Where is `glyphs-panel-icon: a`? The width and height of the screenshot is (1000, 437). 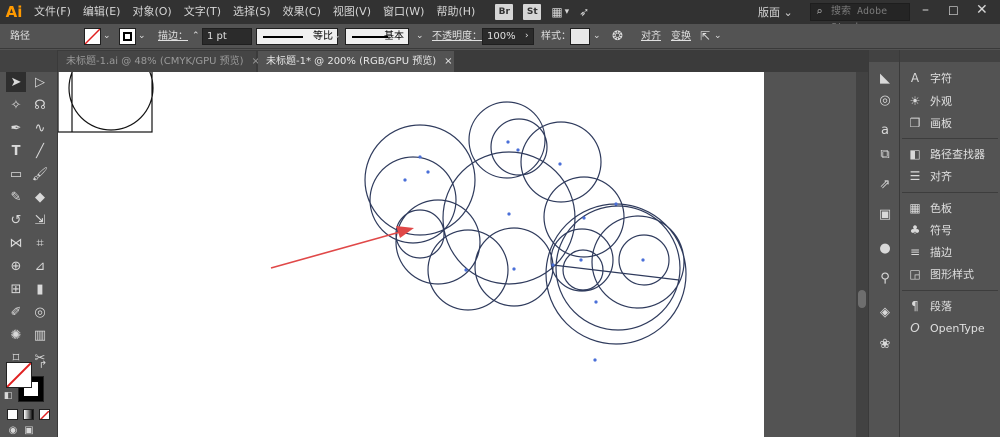 glyphs-panel-icon: a is located at coordinates (885, 131).